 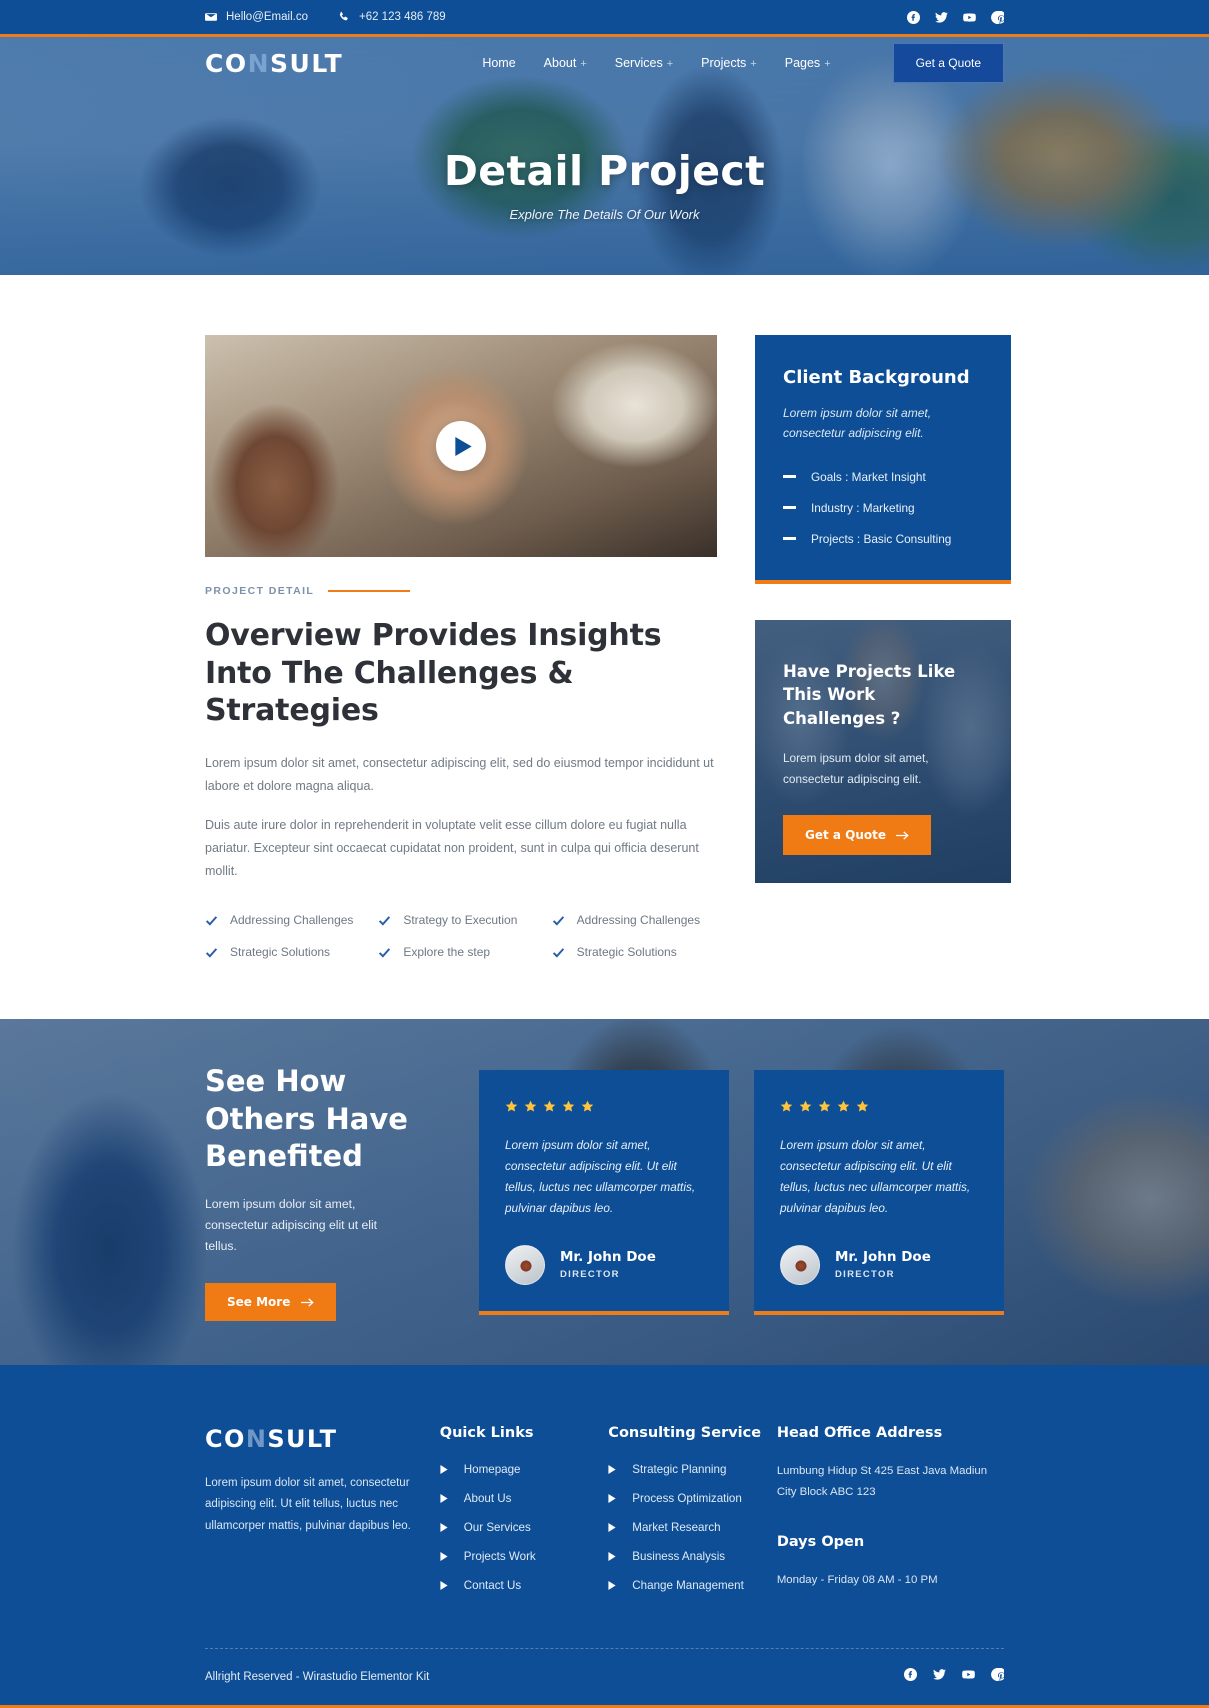 What do you see at coordinates (857, 835) in the screenshot?
I see `cta-get-quote-button: Get a Quote` at bounding box center [857, 835].